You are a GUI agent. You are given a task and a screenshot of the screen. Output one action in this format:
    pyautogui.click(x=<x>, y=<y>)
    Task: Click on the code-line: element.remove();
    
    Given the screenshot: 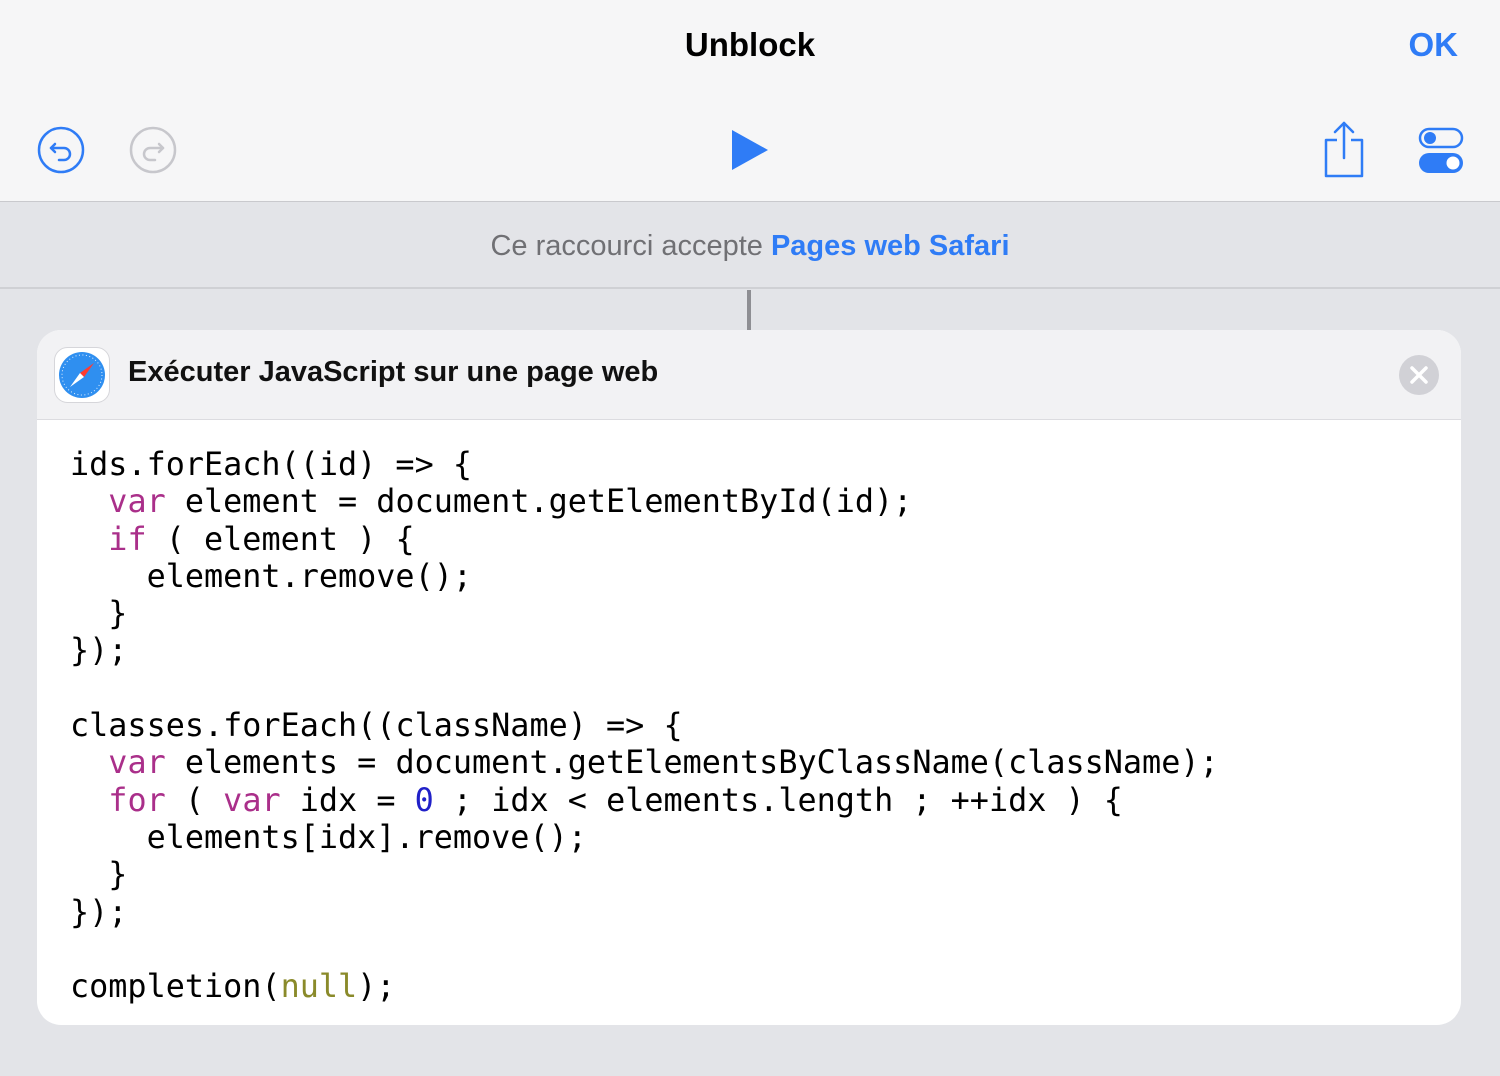 What is the action you would take?
    pyautogui.click(x=755, y=576)
    